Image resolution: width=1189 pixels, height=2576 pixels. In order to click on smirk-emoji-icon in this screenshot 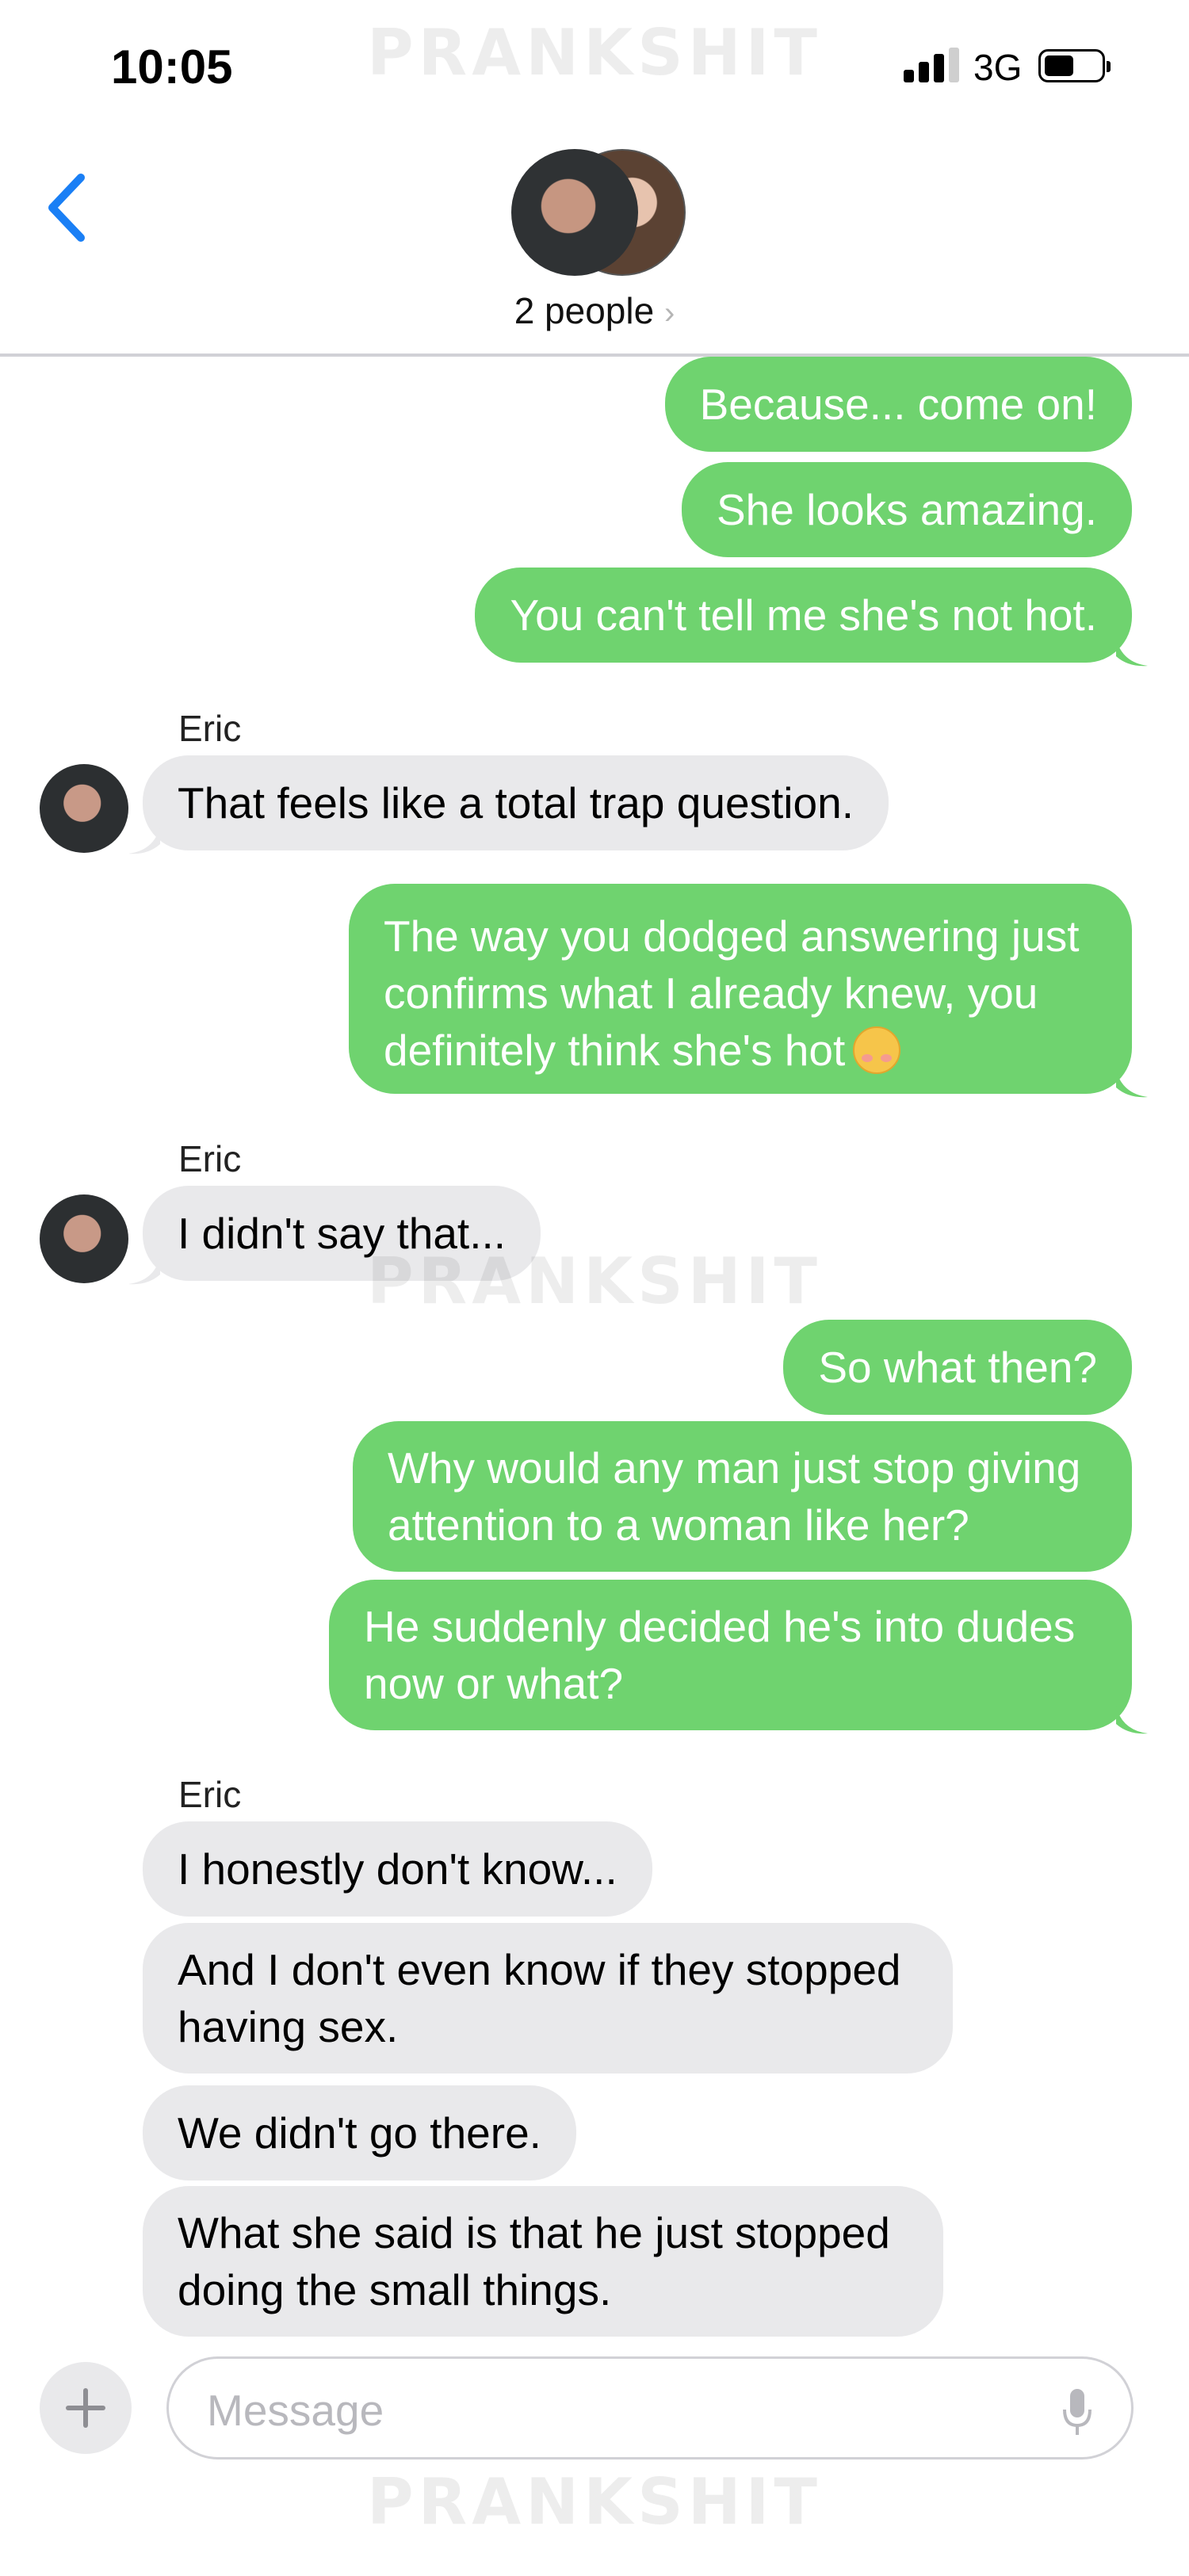, I will do `click(877, 1050)`.